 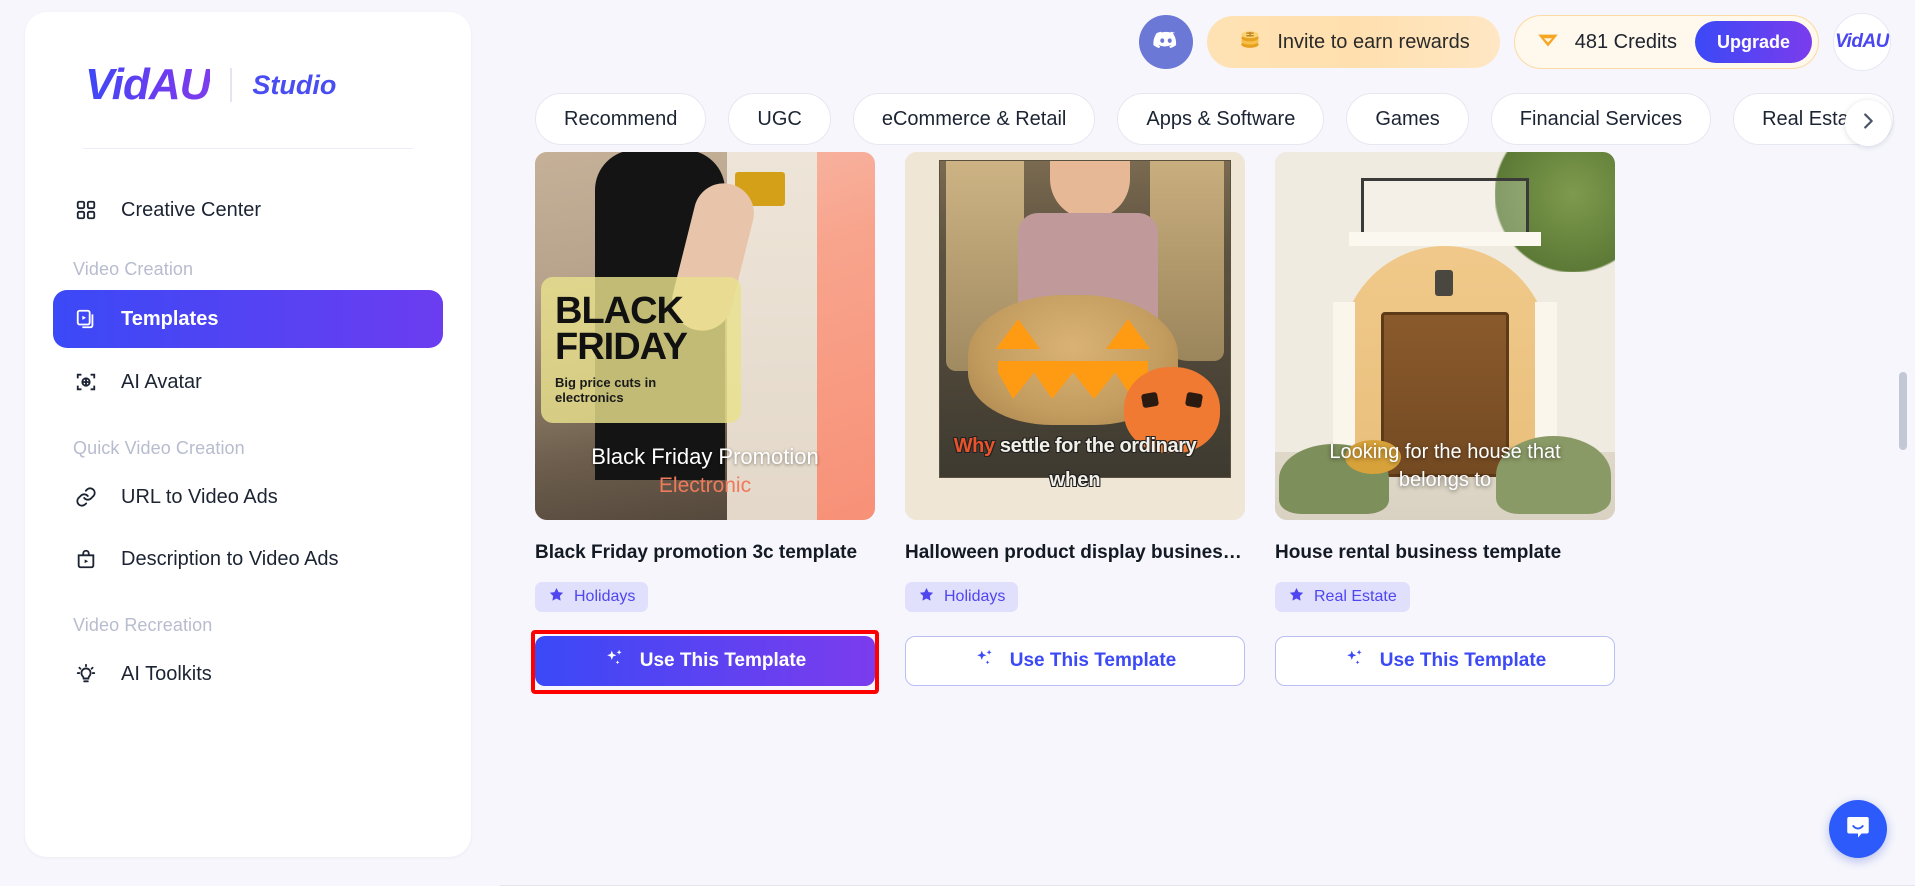 What do you see at coordinates (159, 448) in the screenshot?
I see `sidebar-group-quick-video-creation: Quick Video Creation` at bounding box center [159, 448].